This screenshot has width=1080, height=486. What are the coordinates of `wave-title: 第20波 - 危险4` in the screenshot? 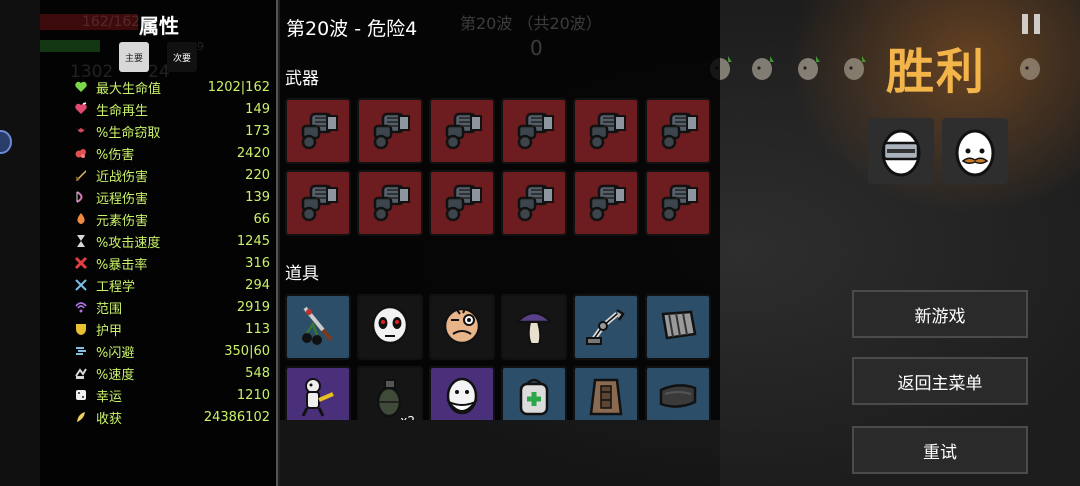 It's located at (352, 29).